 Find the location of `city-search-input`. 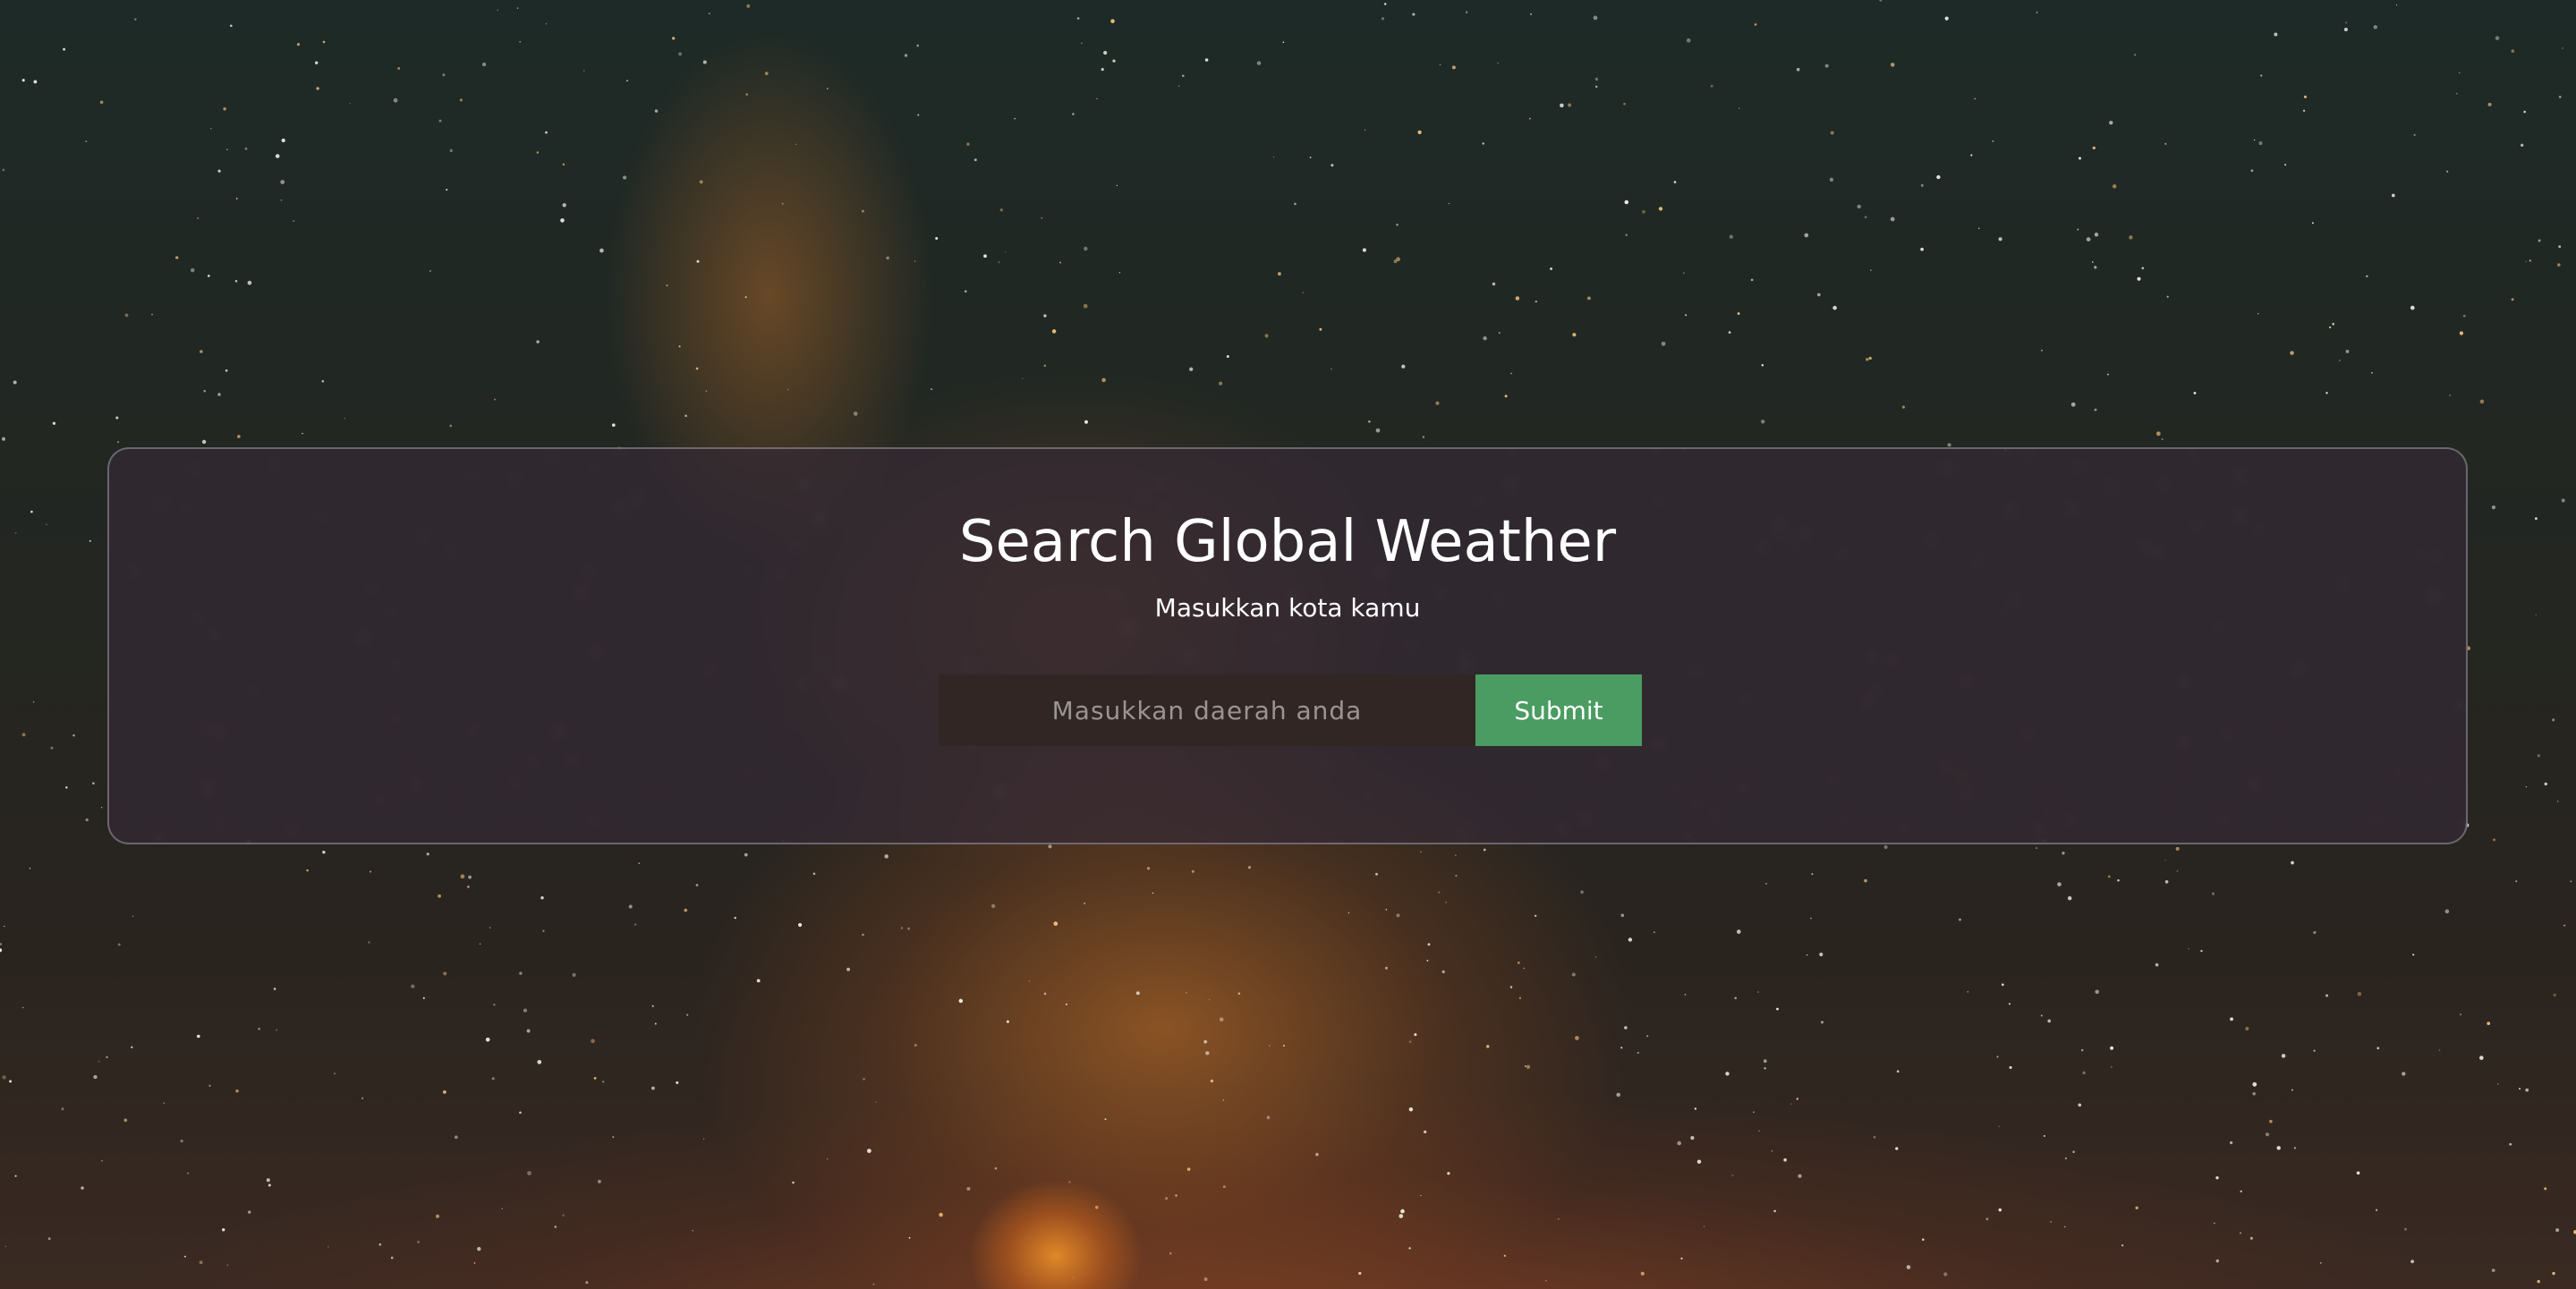

city-search-input is located at coordinates (1207, 710).